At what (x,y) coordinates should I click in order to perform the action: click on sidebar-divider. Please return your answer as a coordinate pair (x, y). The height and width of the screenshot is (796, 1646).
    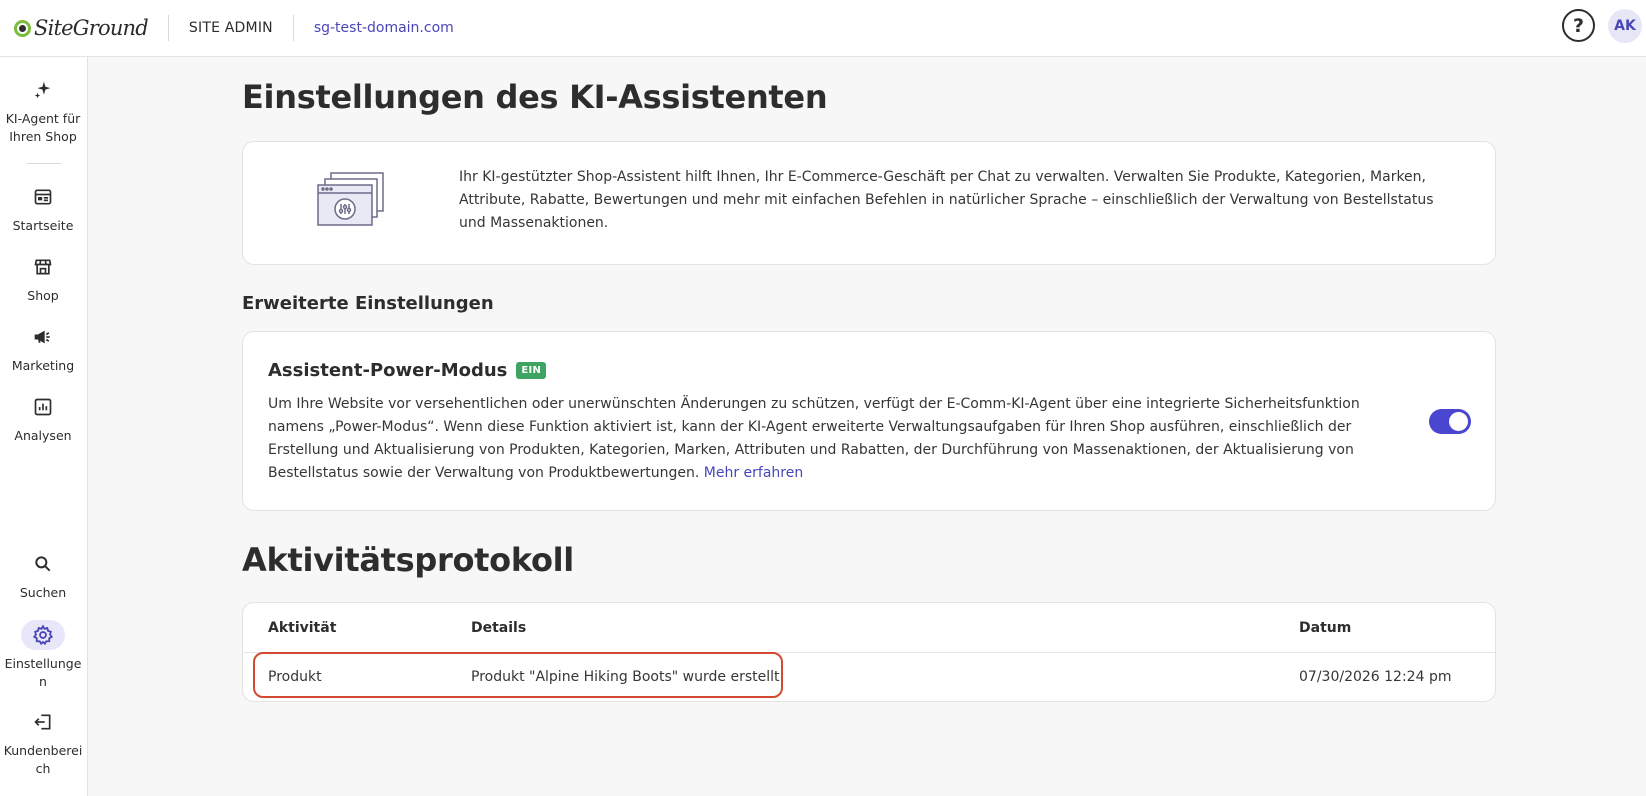
    Looking at the image, I should click on (44, 163).